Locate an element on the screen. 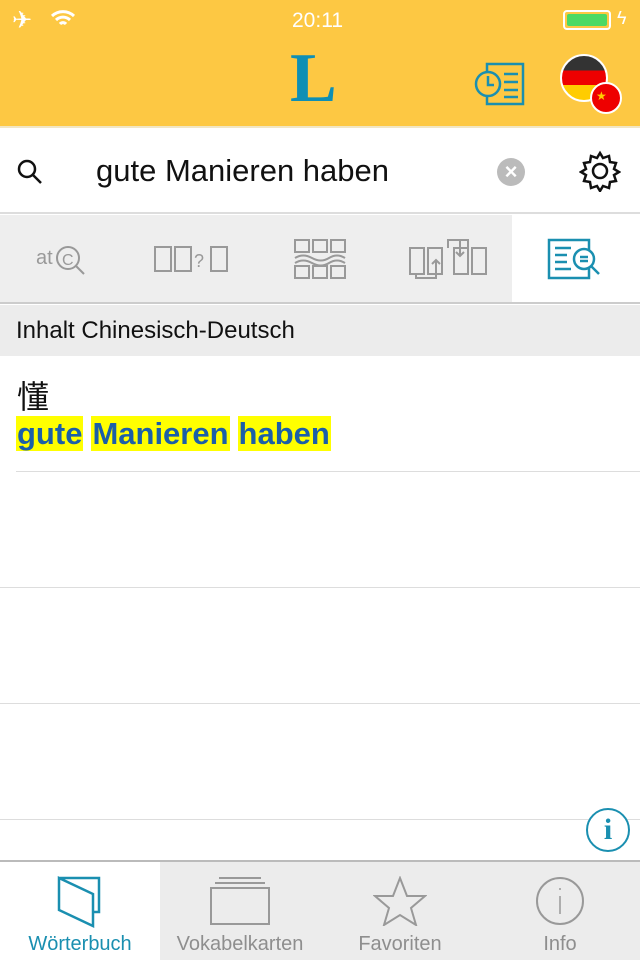 The width and height of the screenshot is (640, 960). chinese-flag-icon: ★ is located at coordinates (606, 98).